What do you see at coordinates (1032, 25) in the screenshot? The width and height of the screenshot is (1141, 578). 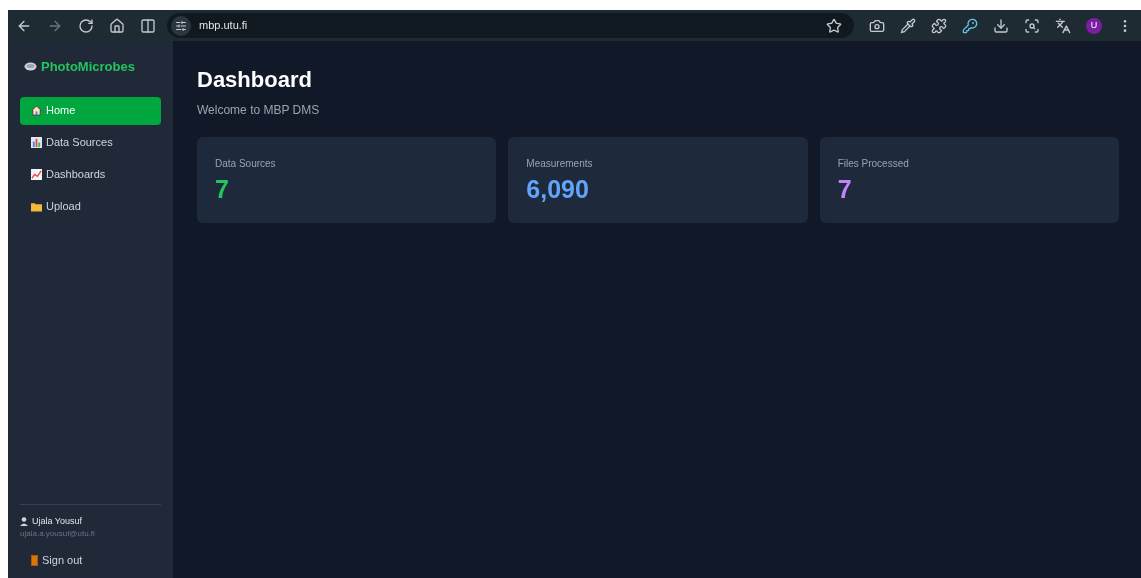 I see `lens-icon` at bounding box center [1032, 25].